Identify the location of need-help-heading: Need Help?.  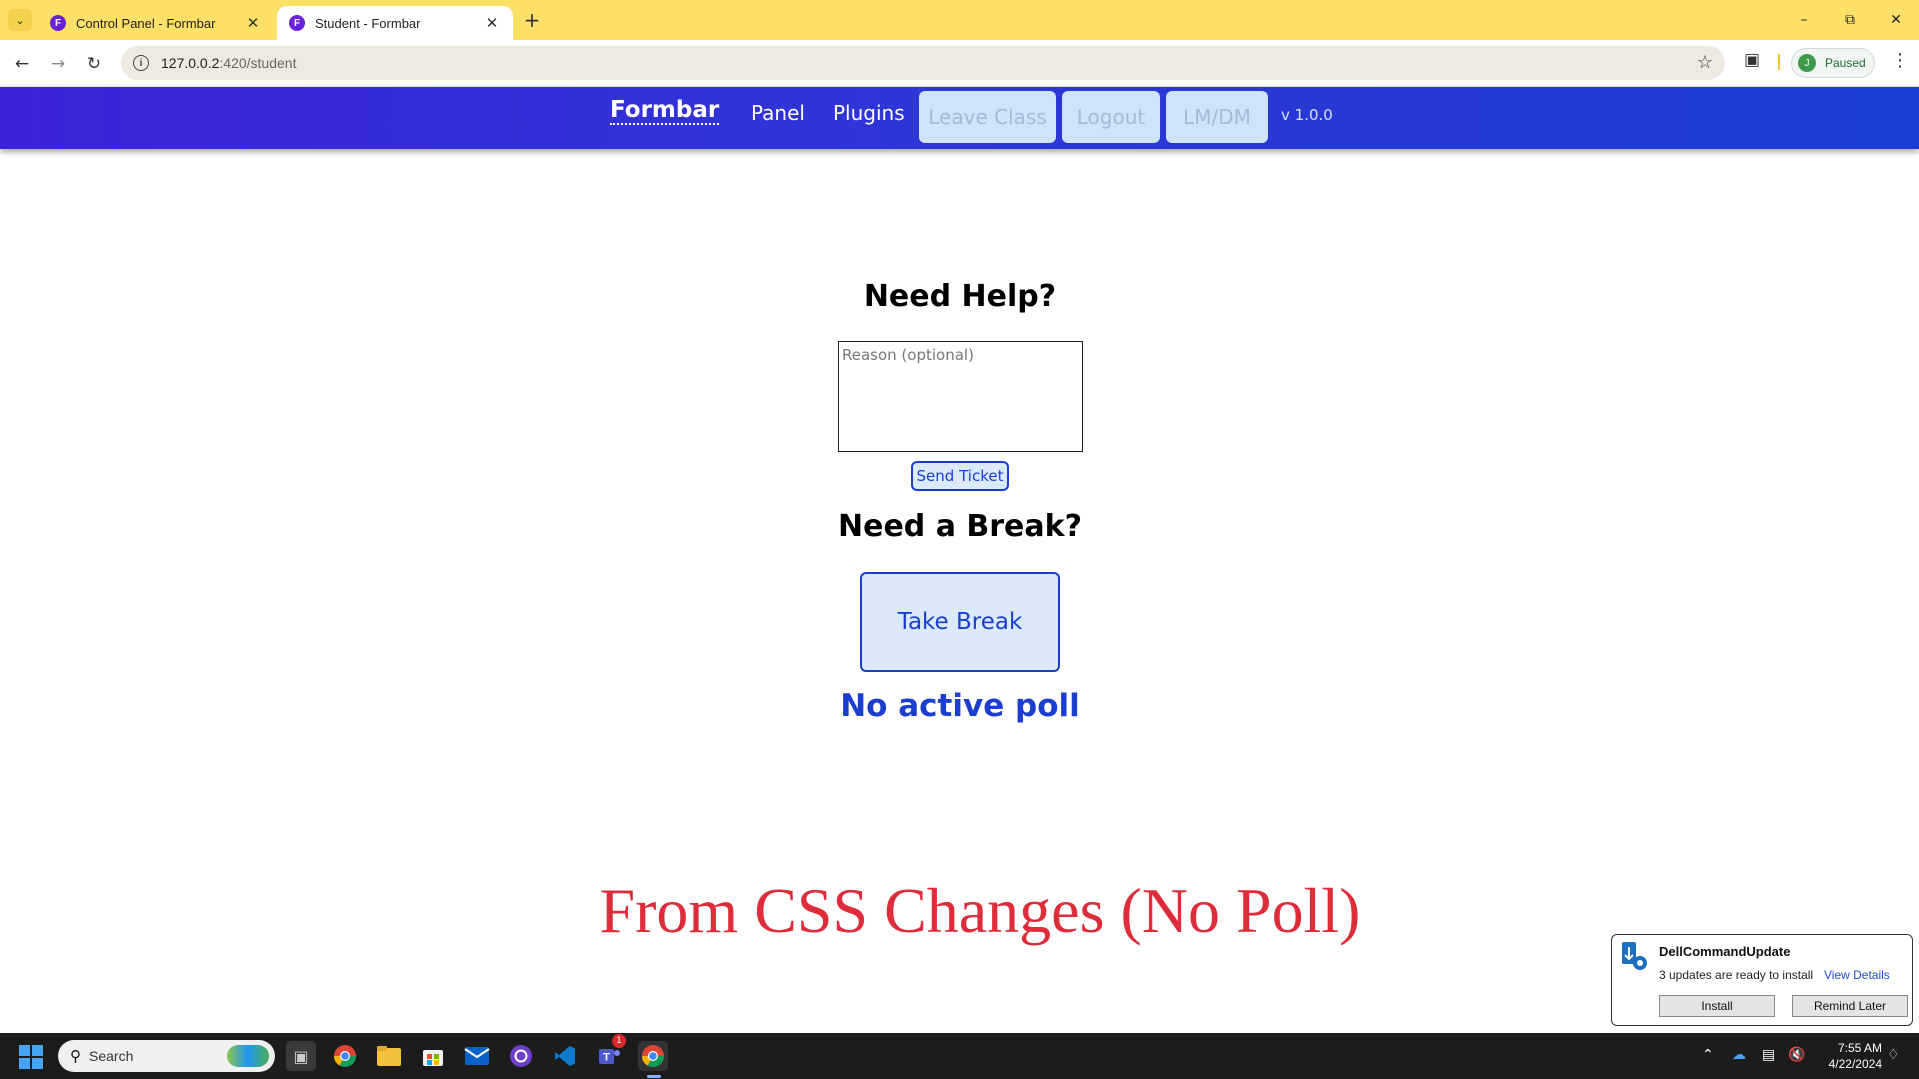
(960, 296).